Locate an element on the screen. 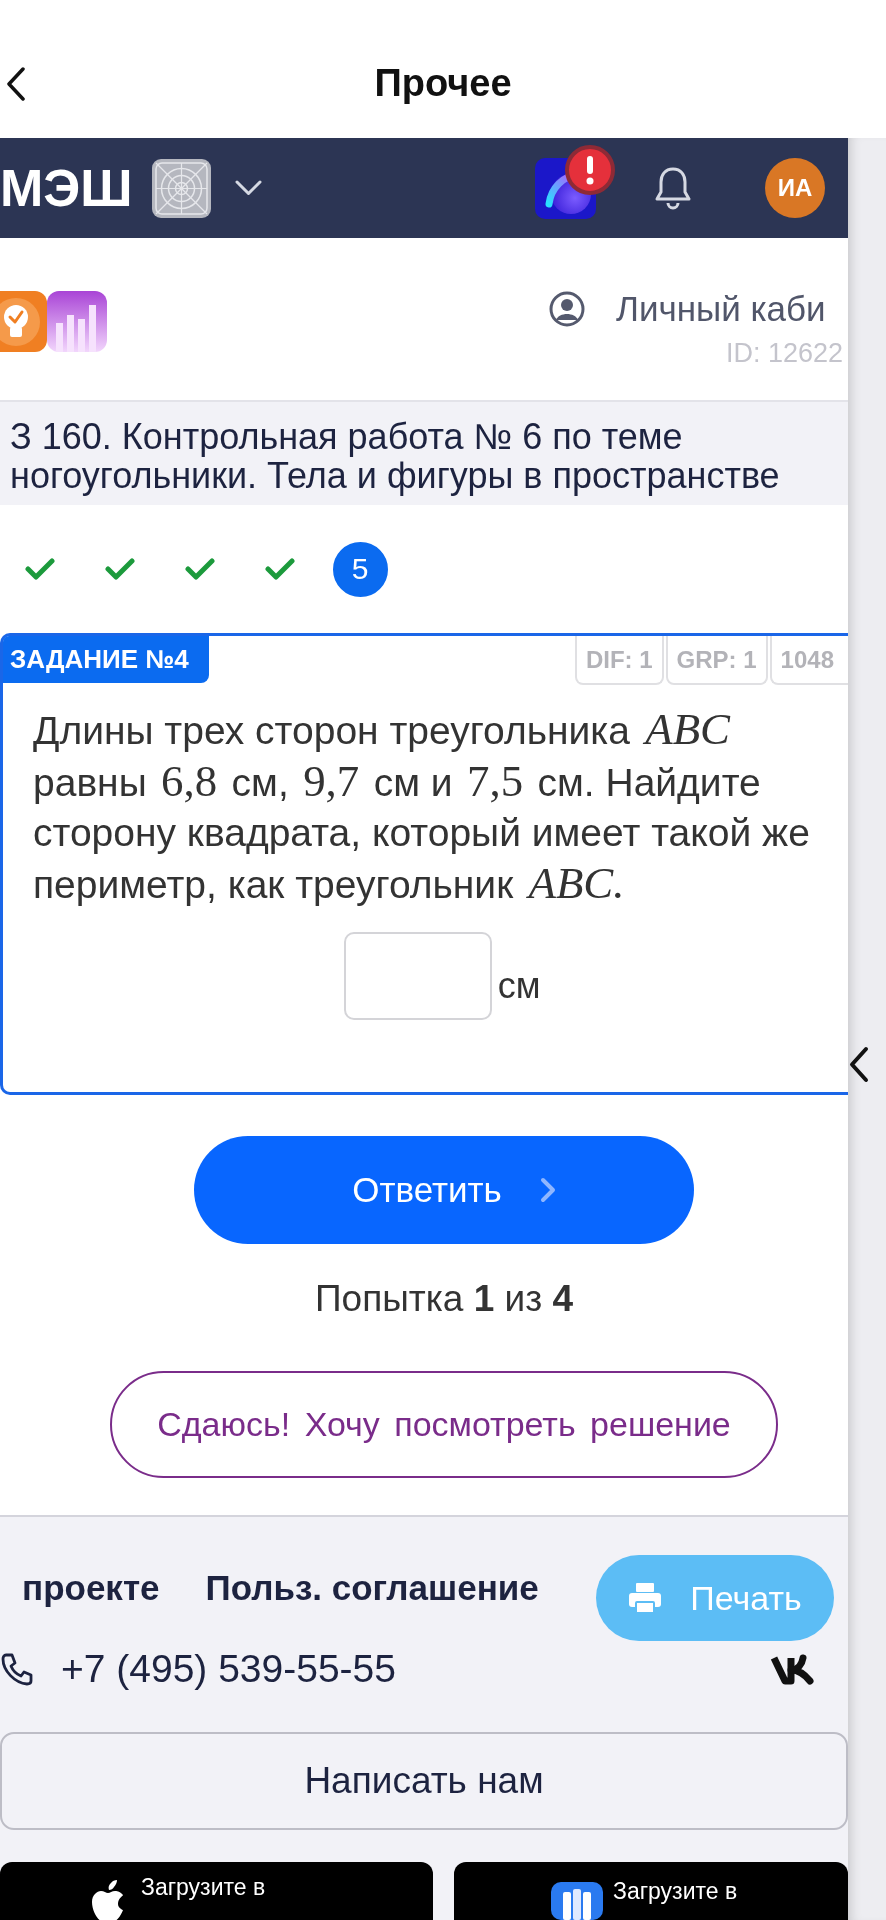  bar-chart-icon is located at coordinates (77, 321).